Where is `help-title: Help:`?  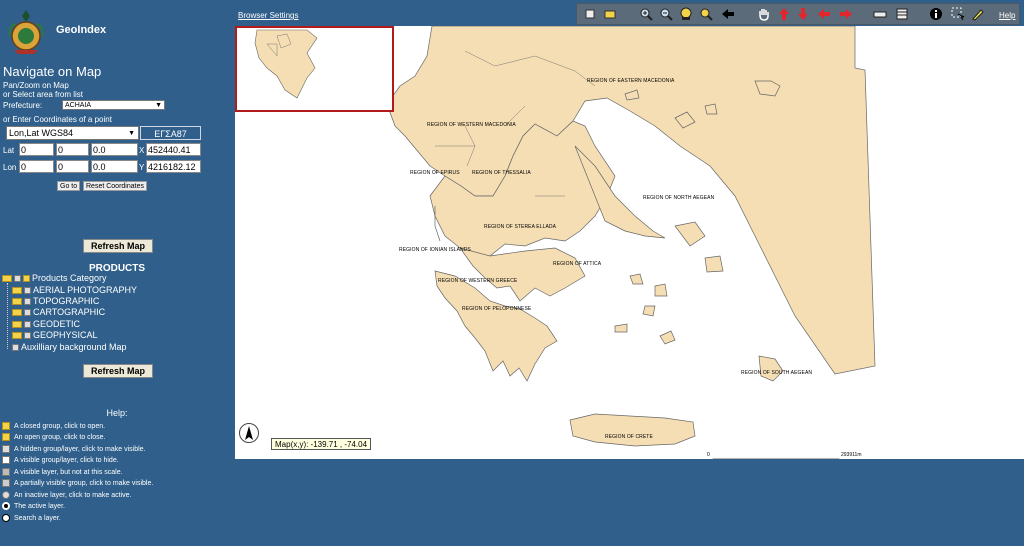
help-title: Help: is located at coordinates (117, 413).